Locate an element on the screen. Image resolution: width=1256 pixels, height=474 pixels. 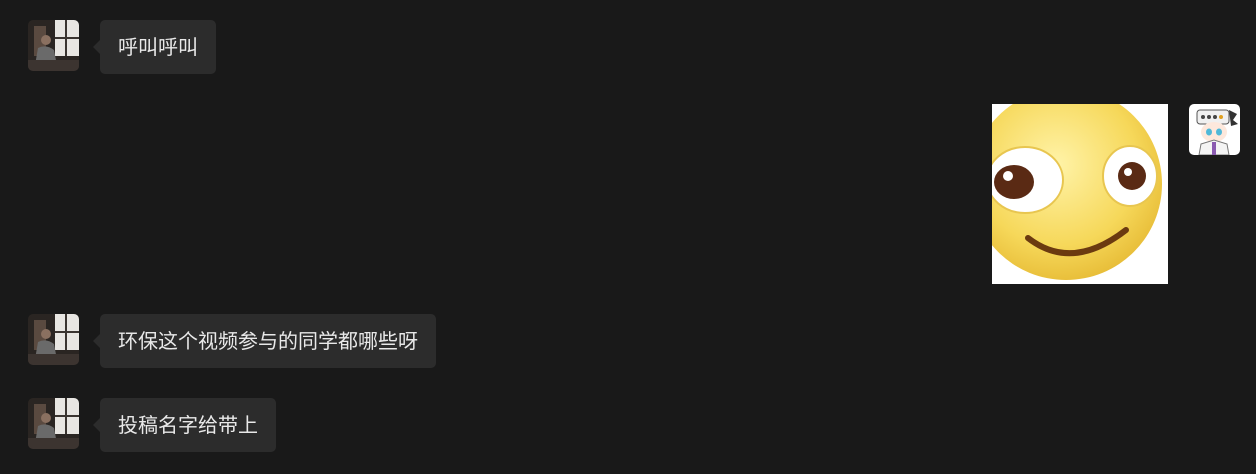
smiley-face-sticker-icon is located at coordinates (1080, 194).